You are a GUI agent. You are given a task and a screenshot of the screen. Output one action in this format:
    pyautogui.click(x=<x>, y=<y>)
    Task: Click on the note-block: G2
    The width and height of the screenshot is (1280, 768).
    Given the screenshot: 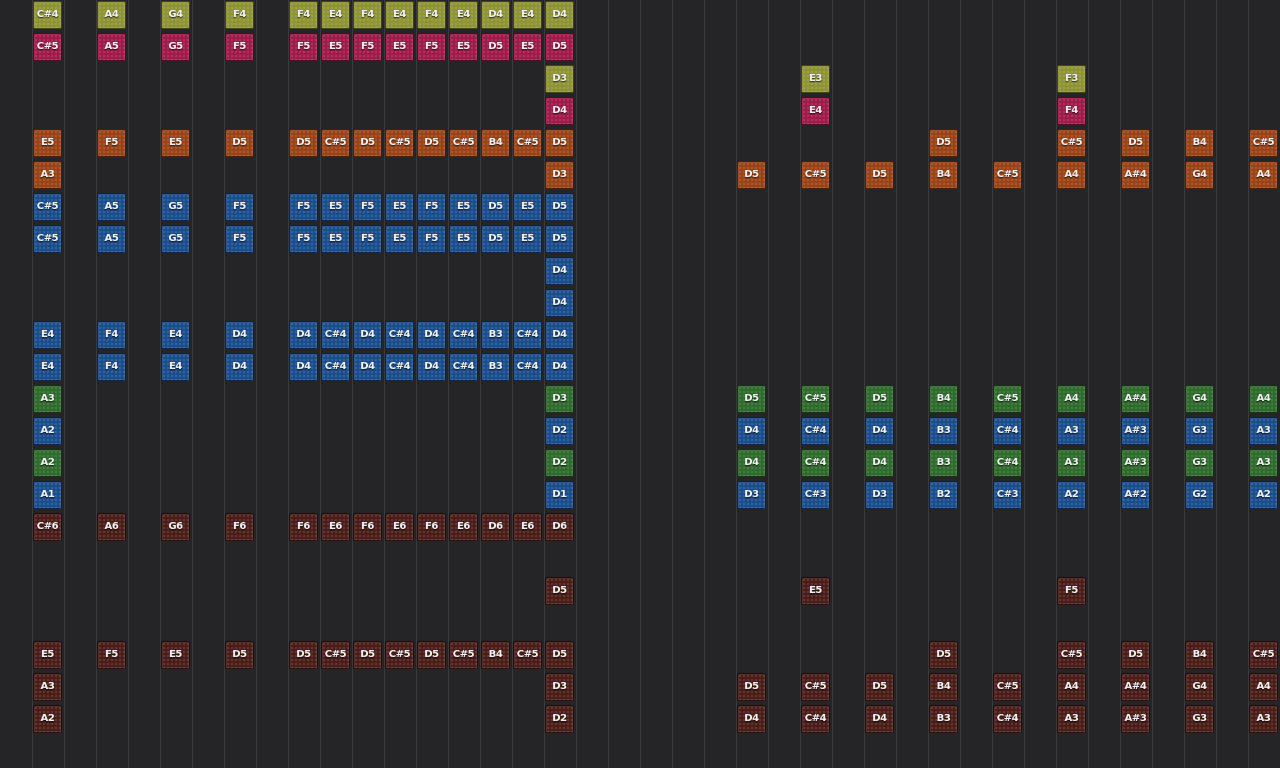 What is the action you would take?
    pyautogui.click(x=1199, y=495)
    